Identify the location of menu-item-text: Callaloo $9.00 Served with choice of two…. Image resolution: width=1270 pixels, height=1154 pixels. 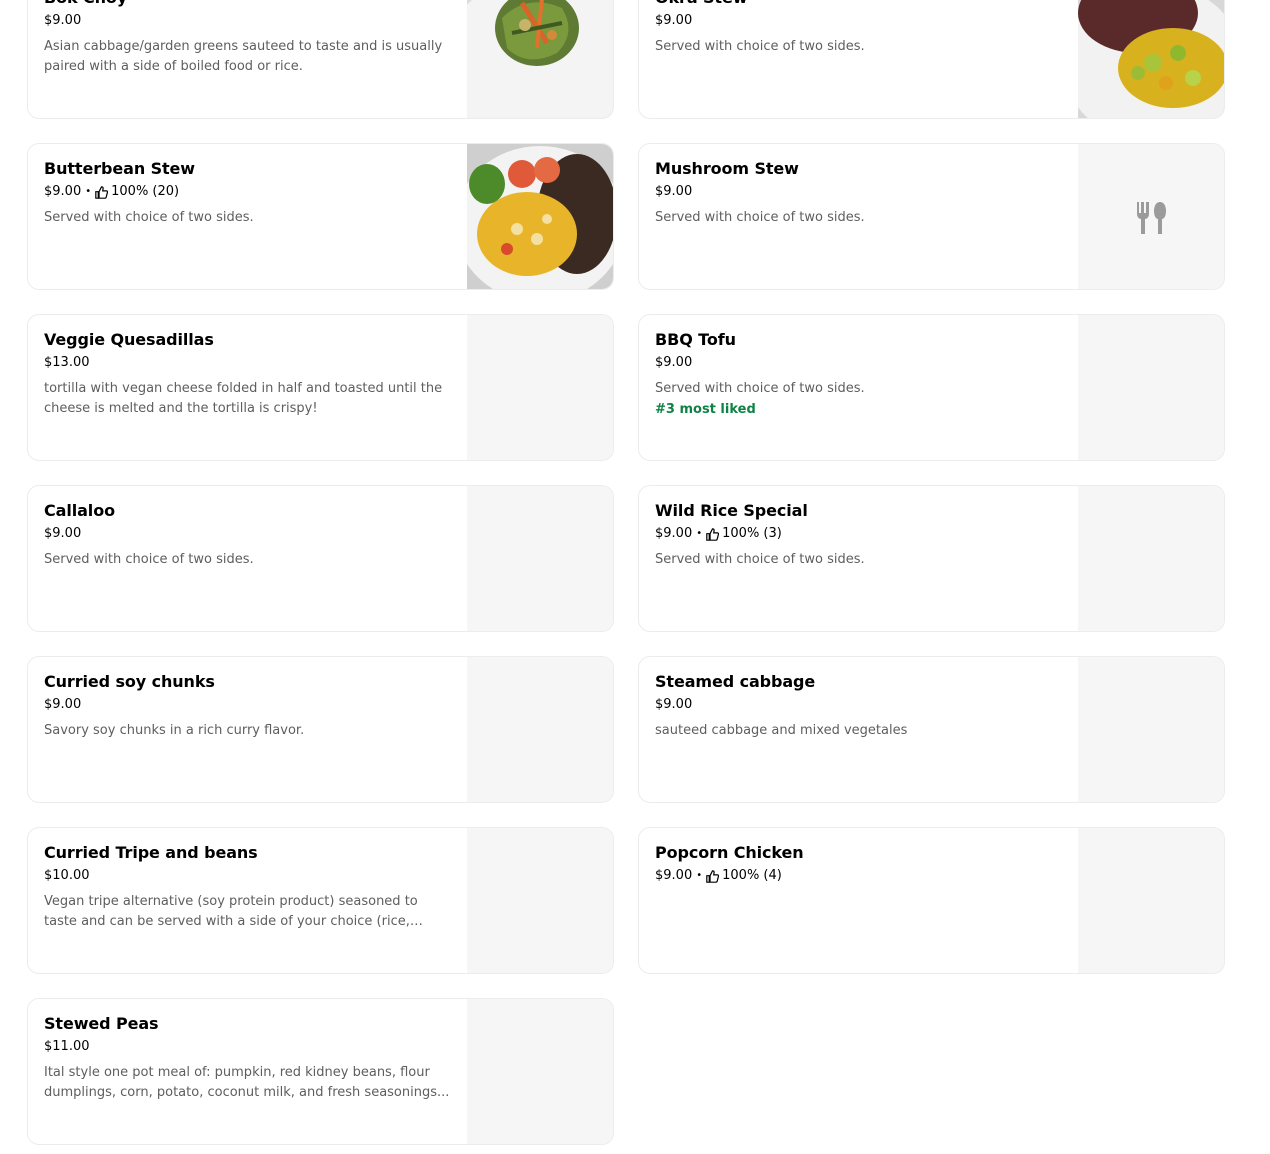
(248, 535).